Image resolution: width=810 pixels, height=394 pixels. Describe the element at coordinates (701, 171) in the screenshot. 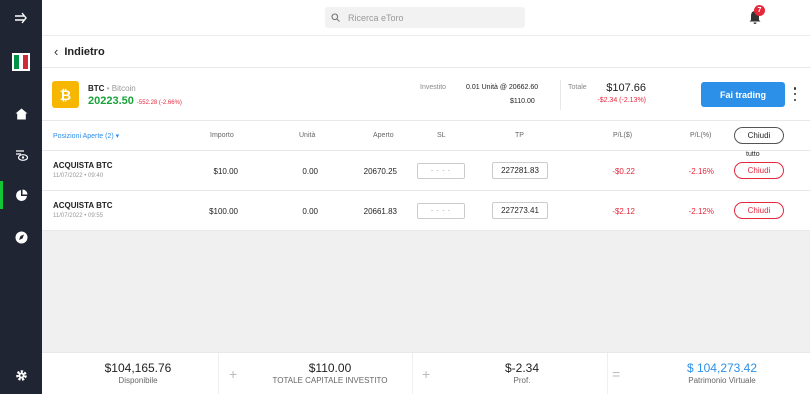

I see `position-pl-pct: -2.16%` at that location.